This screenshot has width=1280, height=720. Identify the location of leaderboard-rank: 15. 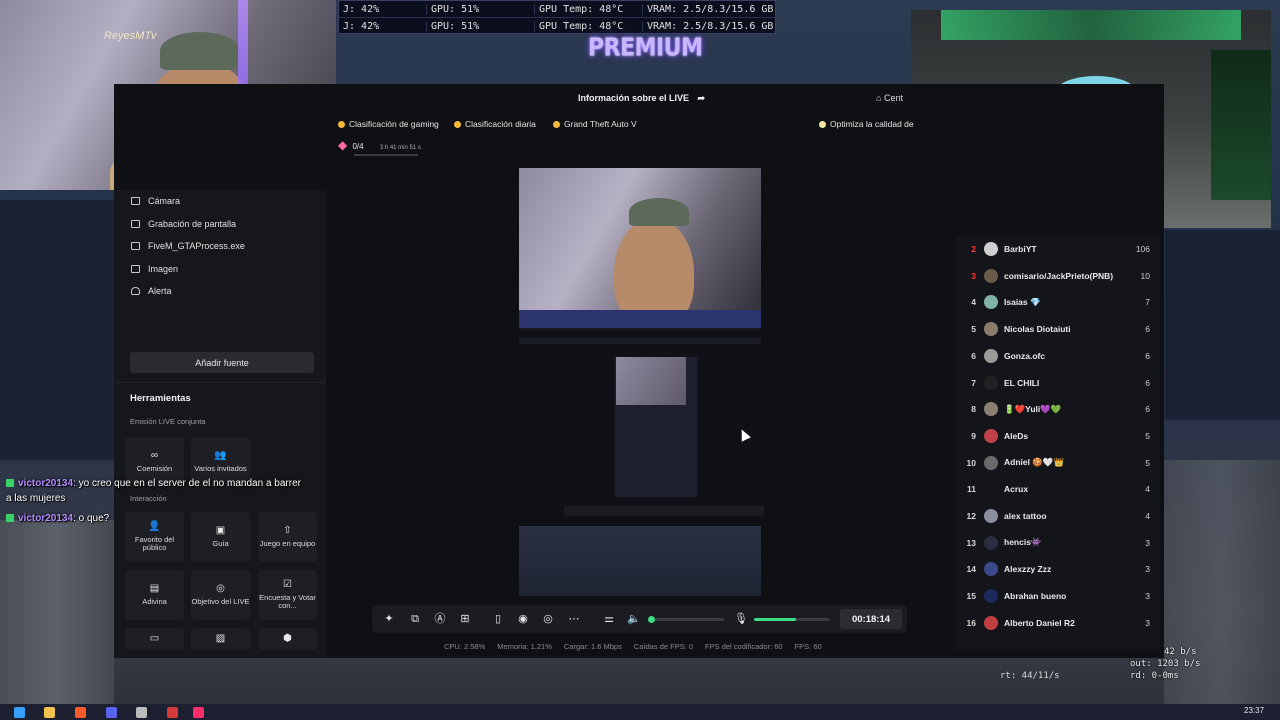
(971, 596).